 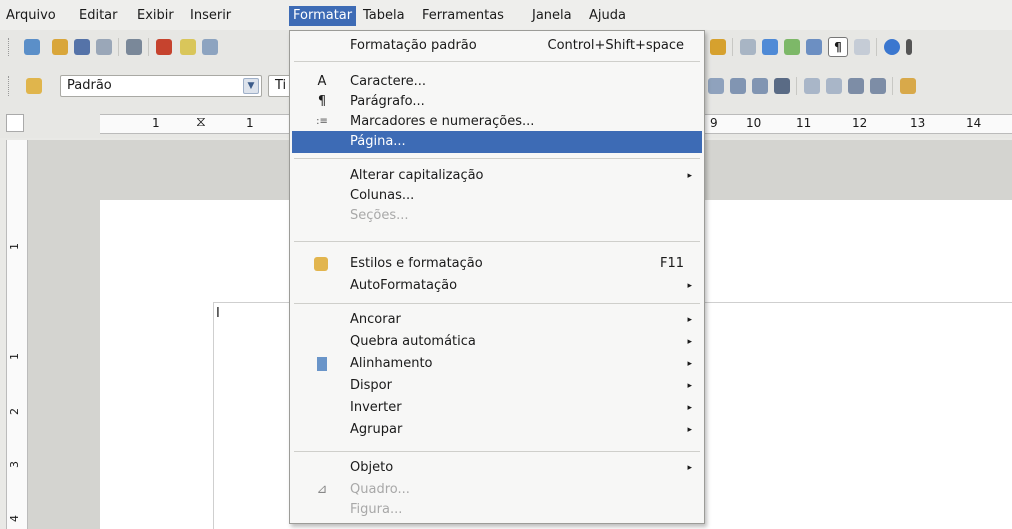 I want to click on export-pdf-icon, so click(x=164, y=47).